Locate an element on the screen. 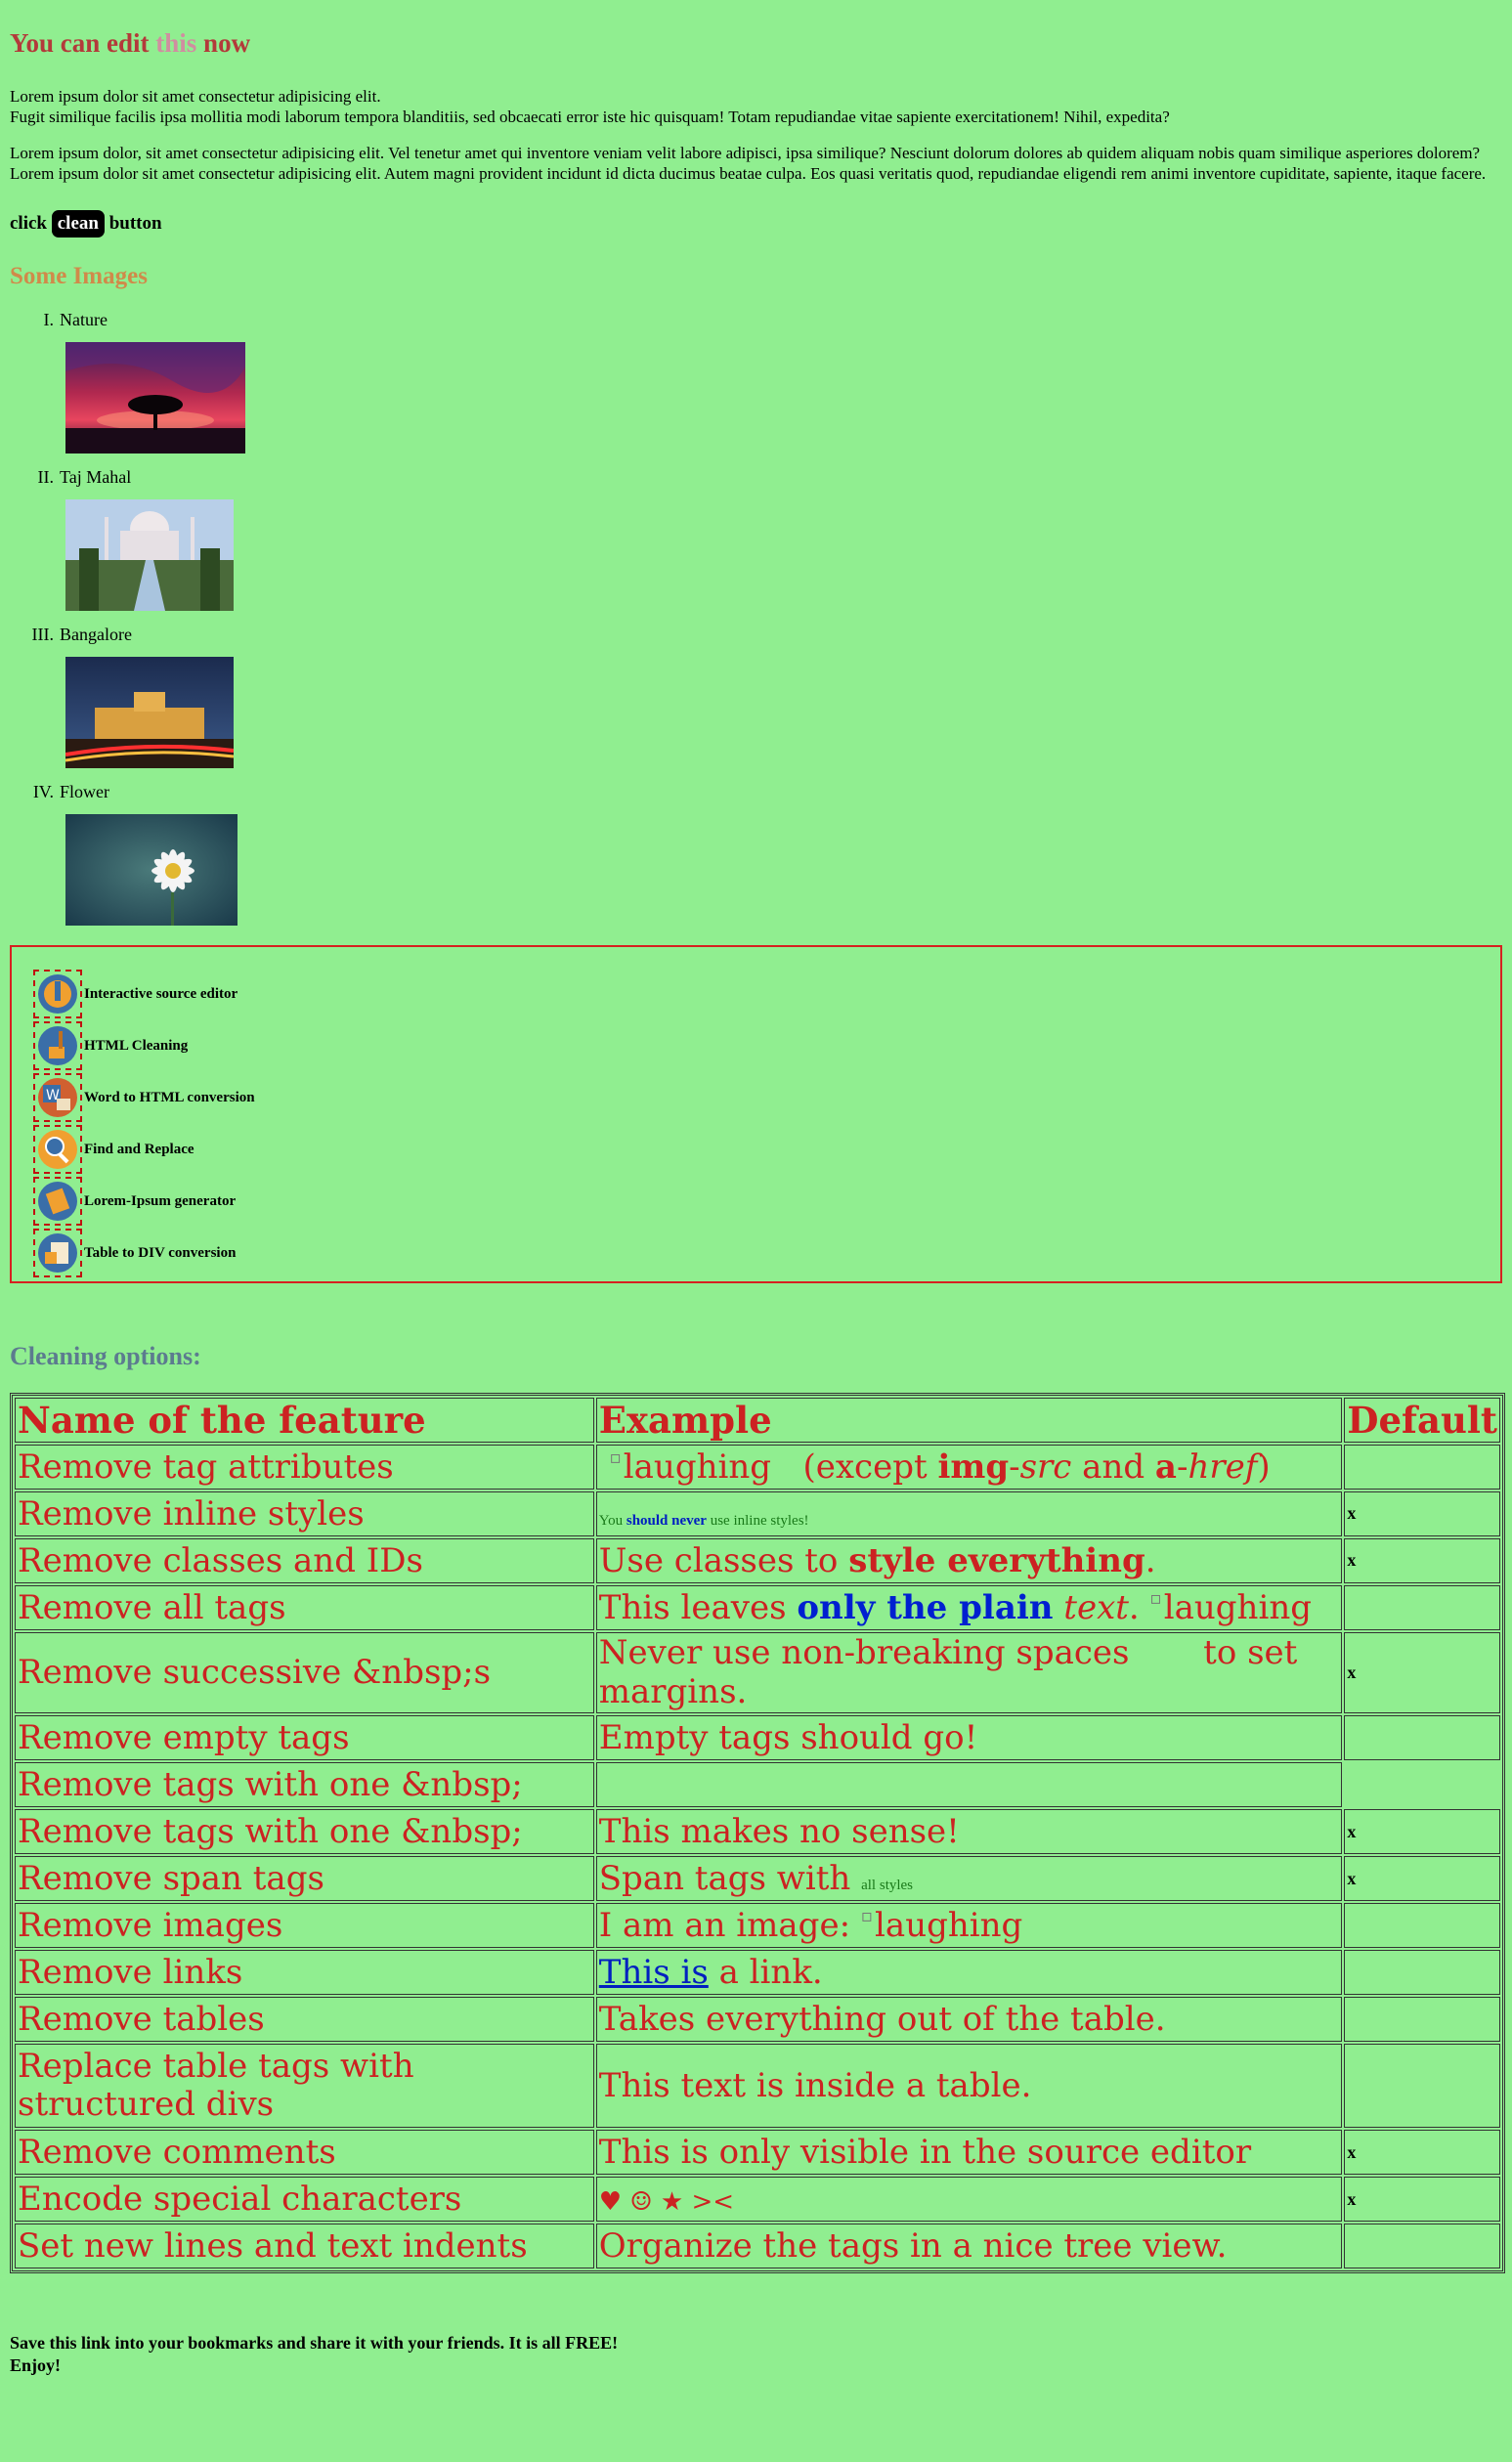 This screenshot has width=1512, height=2462. feature-name: Remove classes and IDs is located at coordinates (304, 1560).